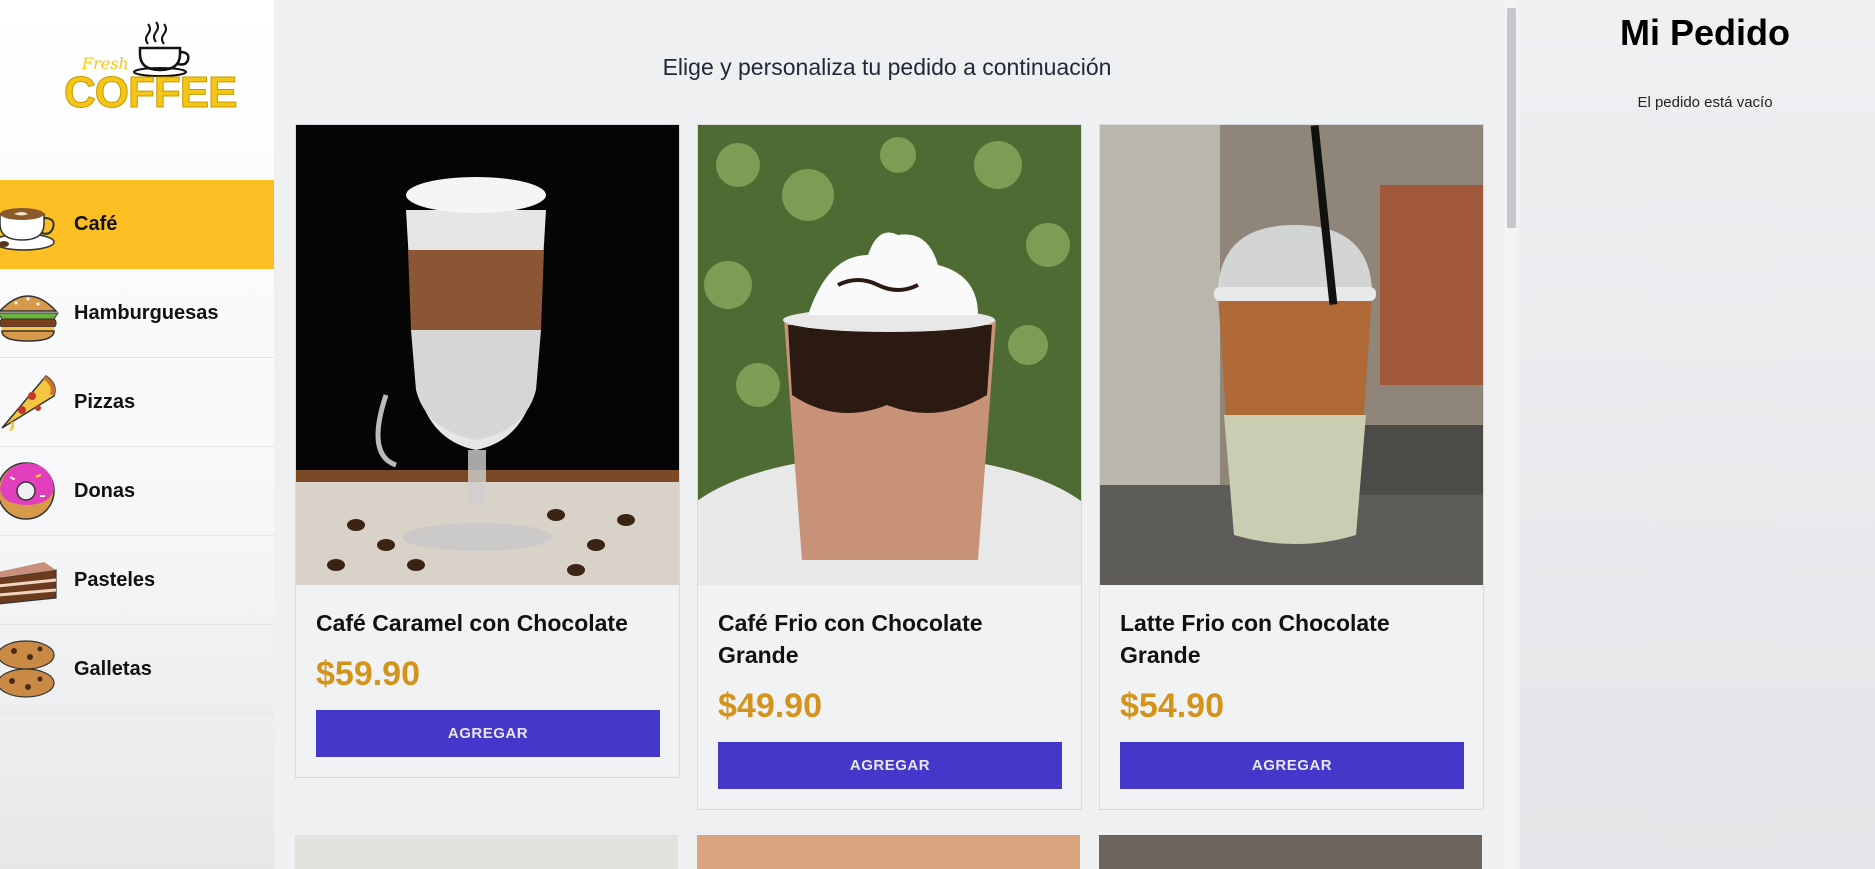  I want to click on product-name: Latte Frio con Chocolate Grande, so click(1255, 639).